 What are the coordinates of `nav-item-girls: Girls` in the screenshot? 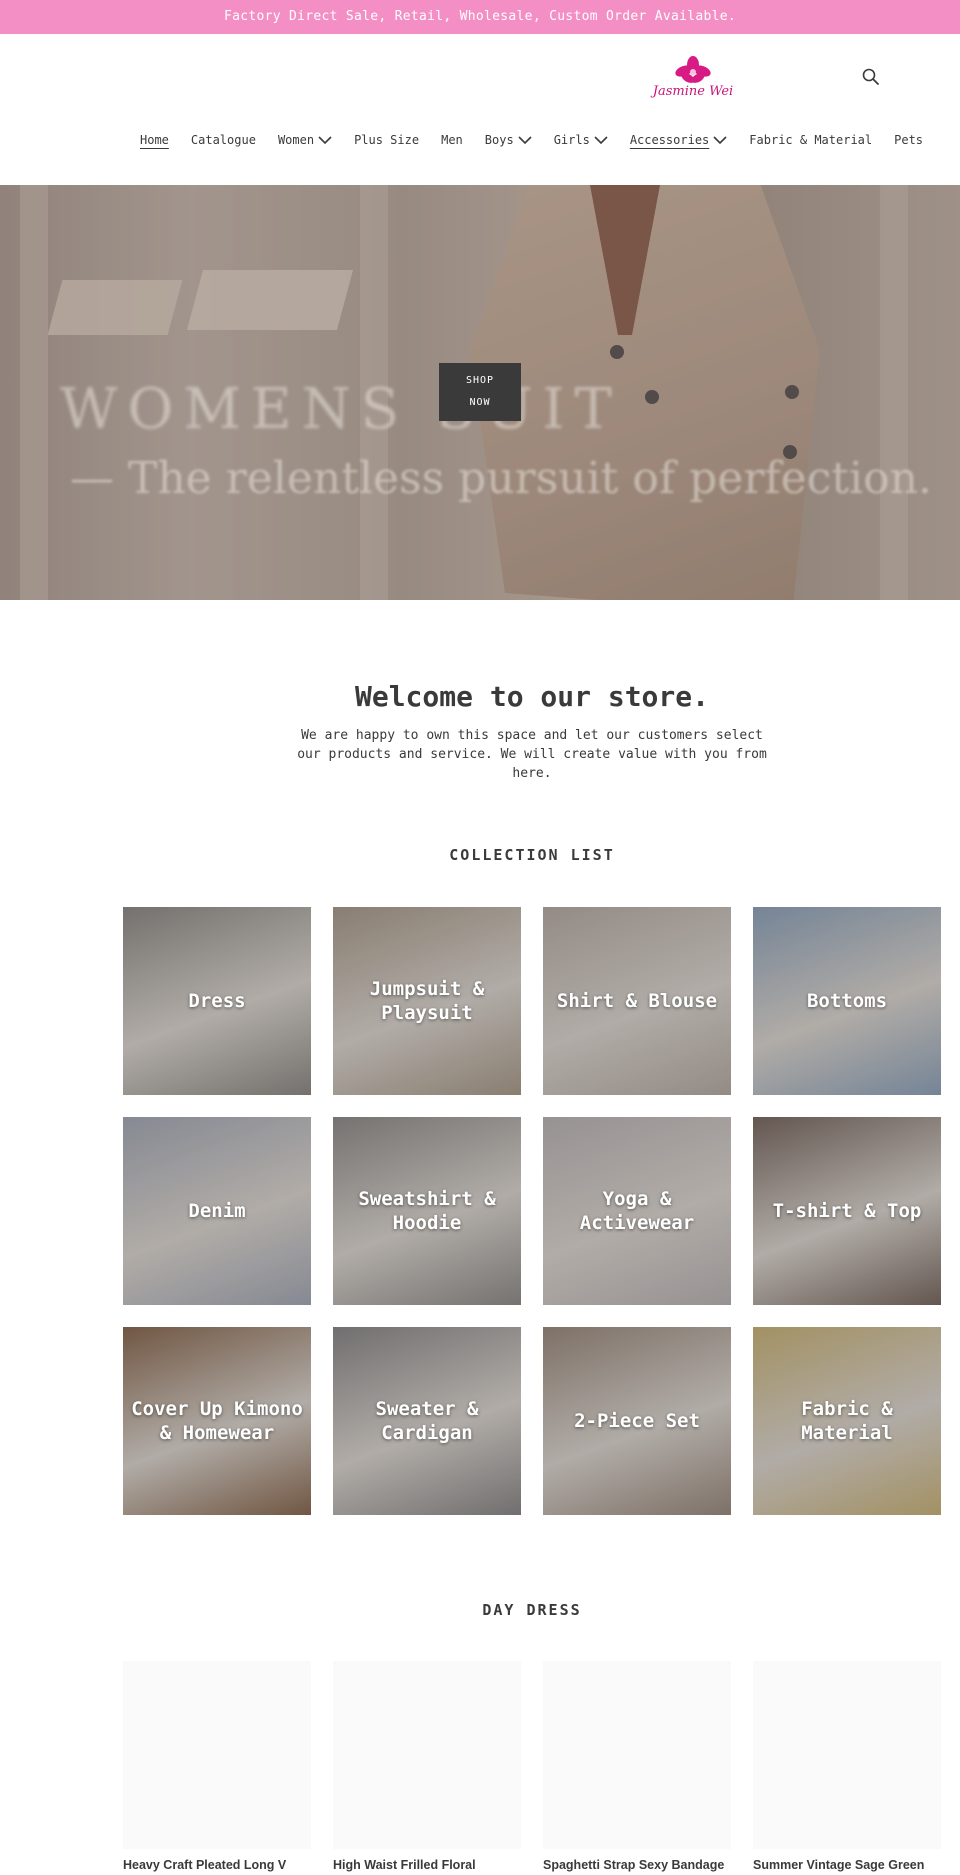 It's located at (581, 140).